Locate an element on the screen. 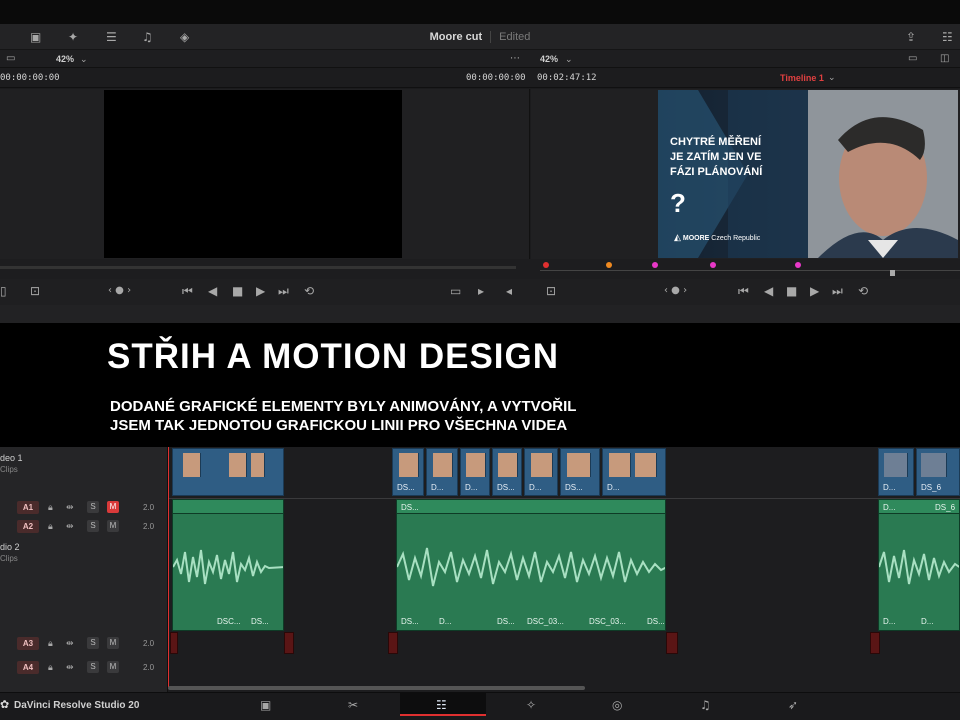 Image resolution: width=960 pixels, height=720 pixels. fairlight-page-icon: ♫ is located at coordinates (705, 705).